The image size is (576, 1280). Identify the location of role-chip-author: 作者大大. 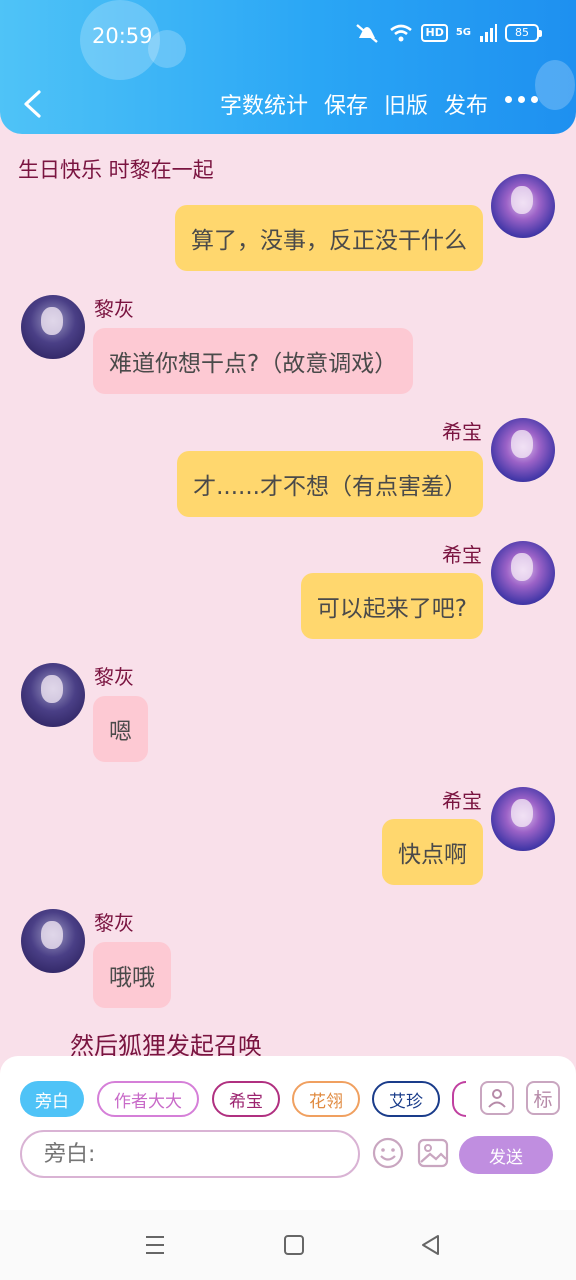
(148, 1099).